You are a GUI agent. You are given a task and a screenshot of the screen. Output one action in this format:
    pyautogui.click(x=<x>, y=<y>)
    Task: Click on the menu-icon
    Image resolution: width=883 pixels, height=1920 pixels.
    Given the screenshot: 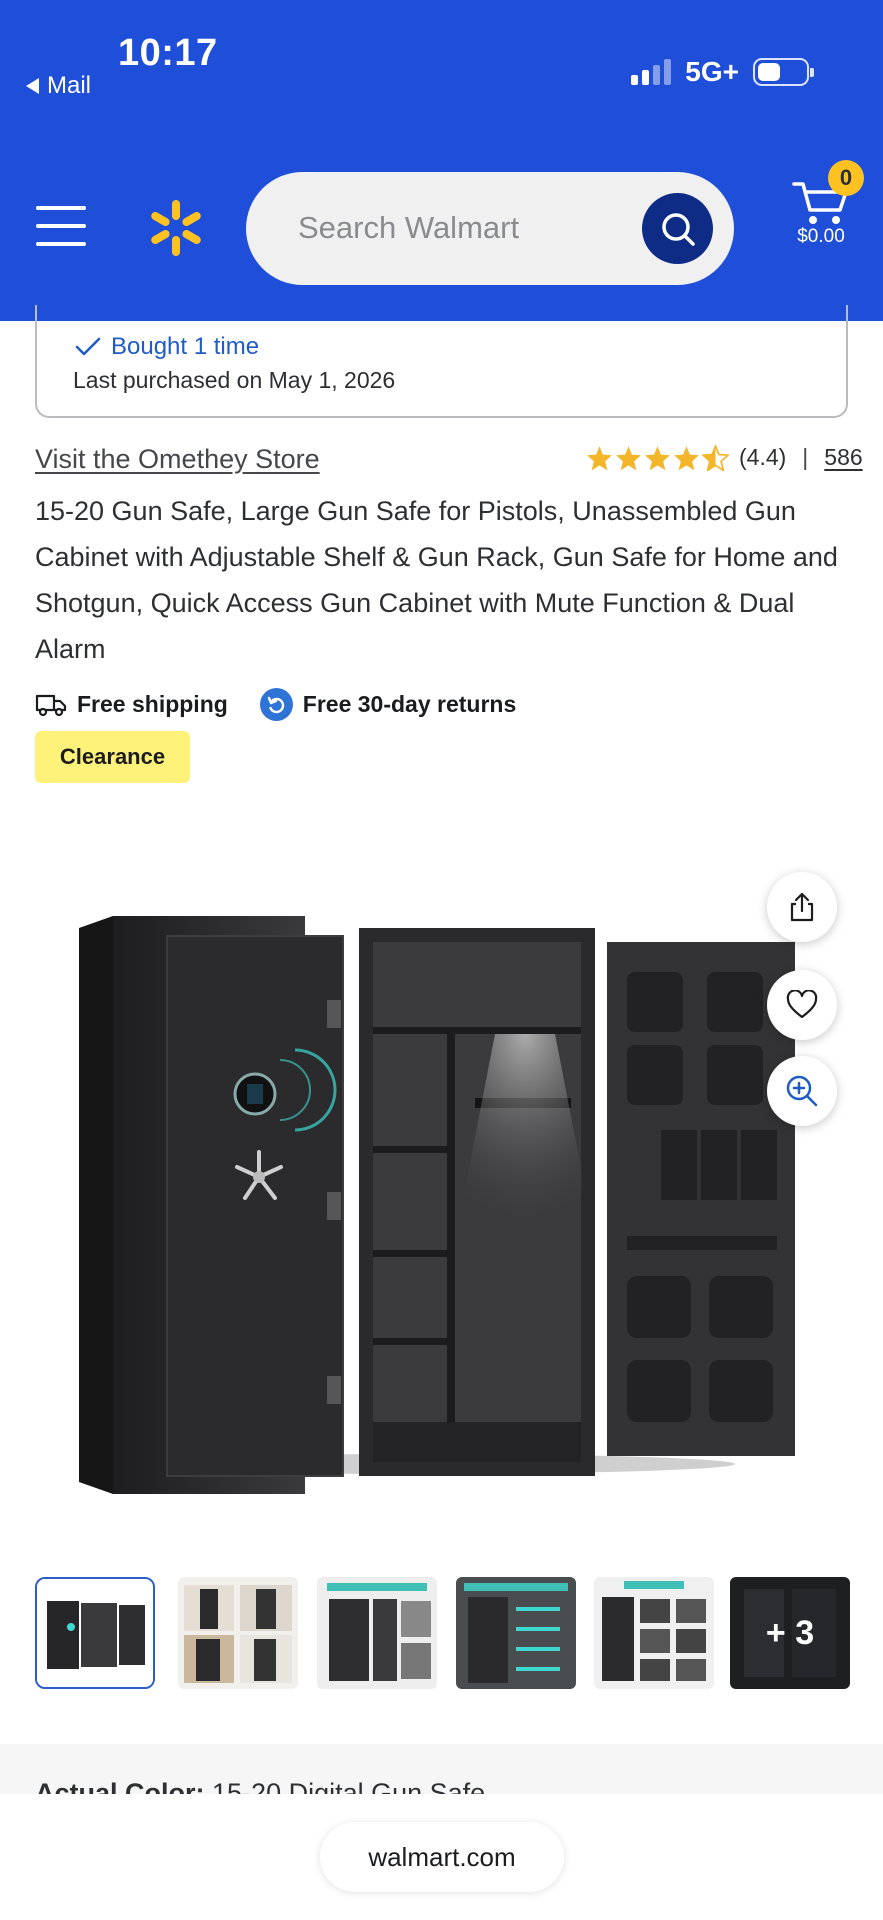 What is the action you would take?
    pyautogui.click(x=61, y=208)
    